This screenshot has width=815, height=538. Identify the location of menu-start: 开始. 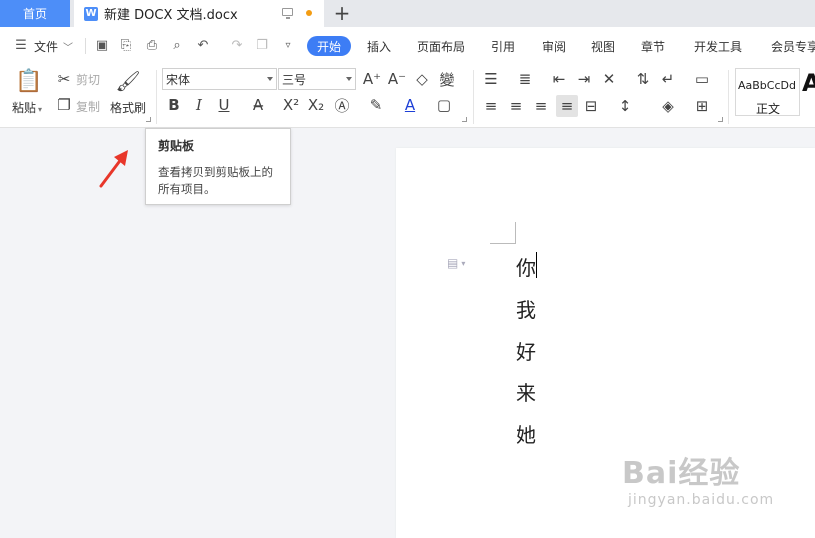
(329, 46).